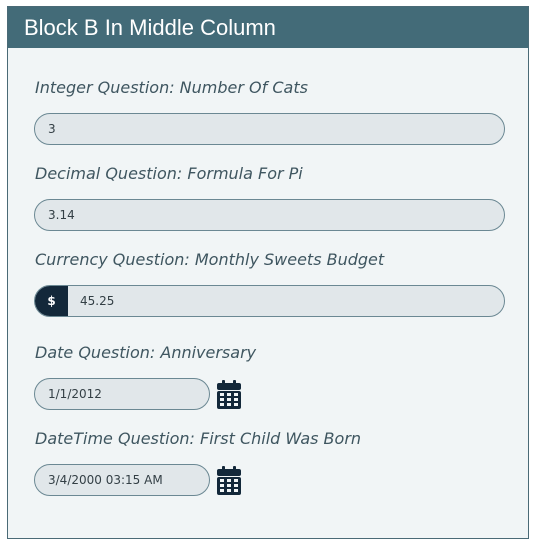  I want to click on date-input: 1/1/2012, so click(122, 394).